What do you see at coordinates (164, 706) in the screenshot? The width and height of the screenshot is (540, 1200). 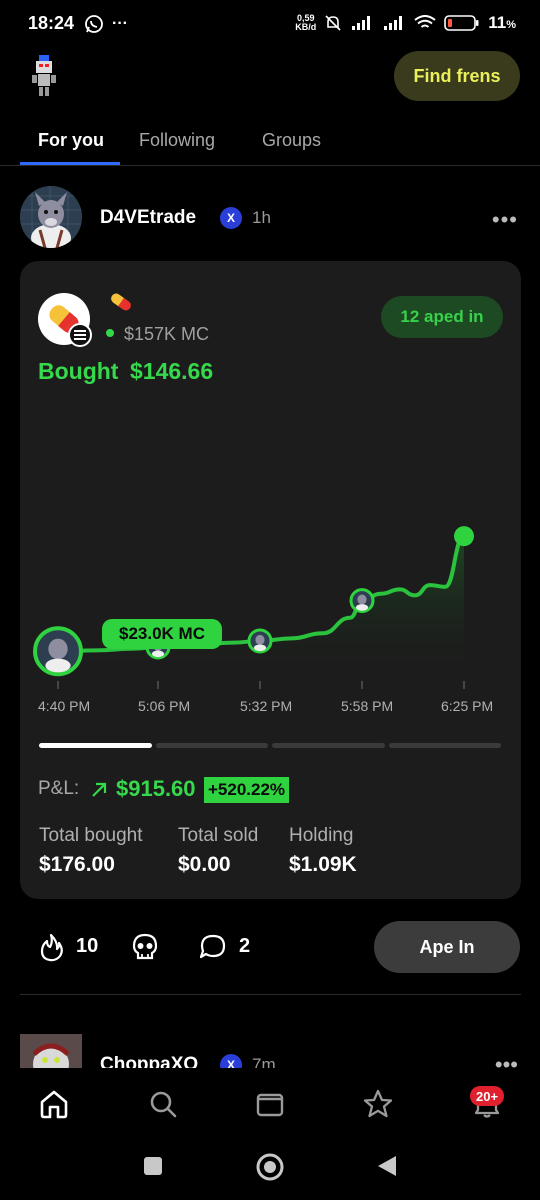 I see `x-tick-label: 5:06 PM` at bounding box center [164, 706].